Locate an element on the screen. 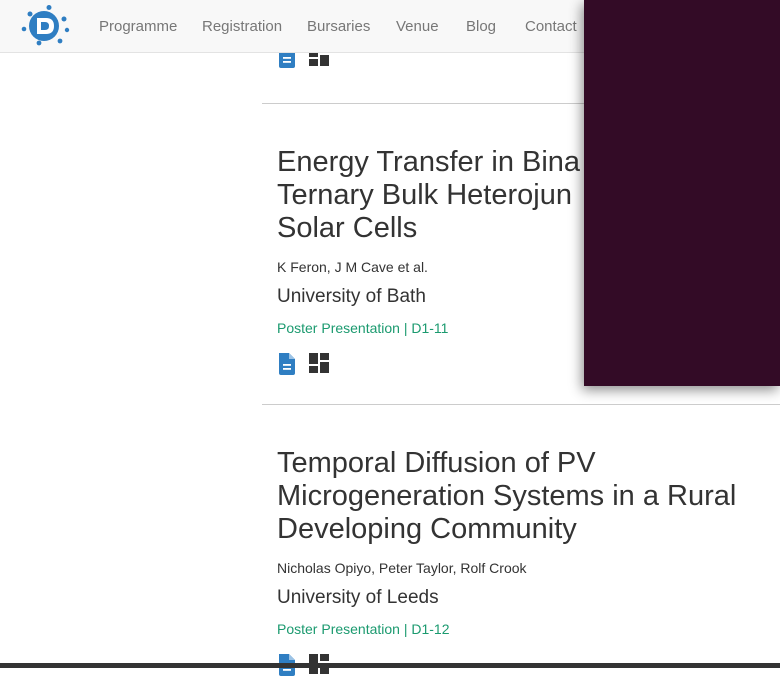 This screenshot has height=681, width=780. poster-grid-icon is located at coordinates (319, 365).